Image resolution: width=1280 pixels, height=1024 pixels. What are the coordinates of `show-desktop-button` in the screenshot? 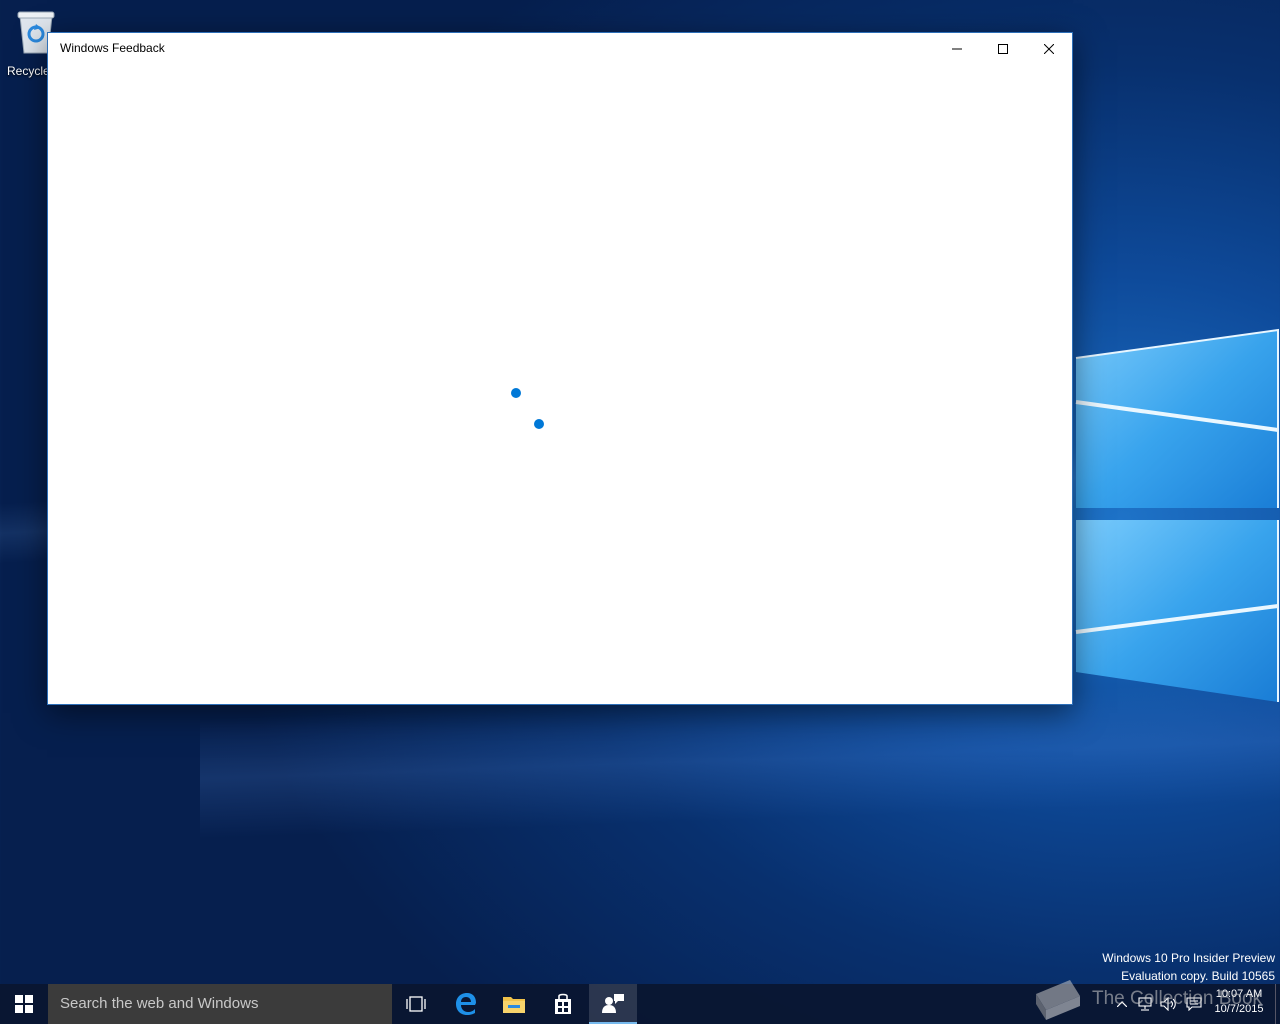 It's located at (1277, 1004).